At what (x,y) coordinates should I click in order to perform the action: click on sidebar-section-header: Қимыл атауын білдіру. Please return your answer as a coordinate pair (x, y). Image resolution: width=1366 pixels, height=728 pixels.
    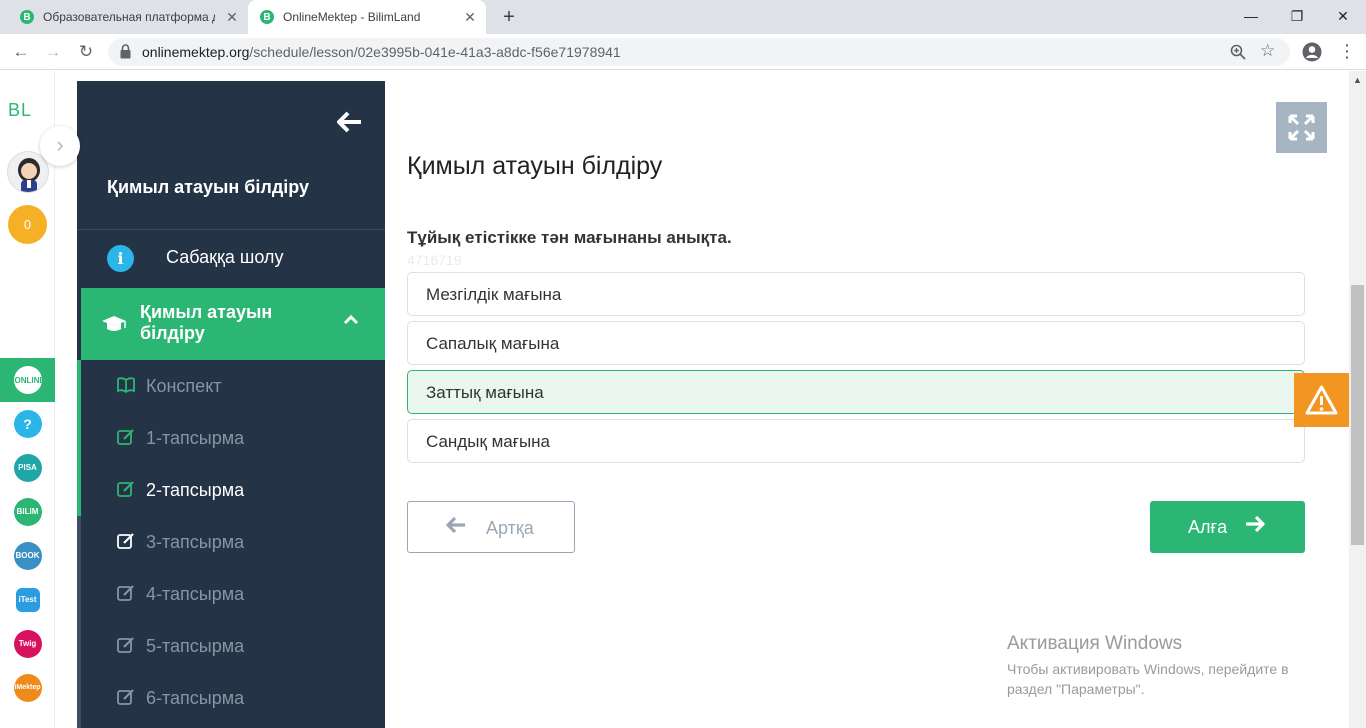
    Looking at the image, I should click on (233, 324).